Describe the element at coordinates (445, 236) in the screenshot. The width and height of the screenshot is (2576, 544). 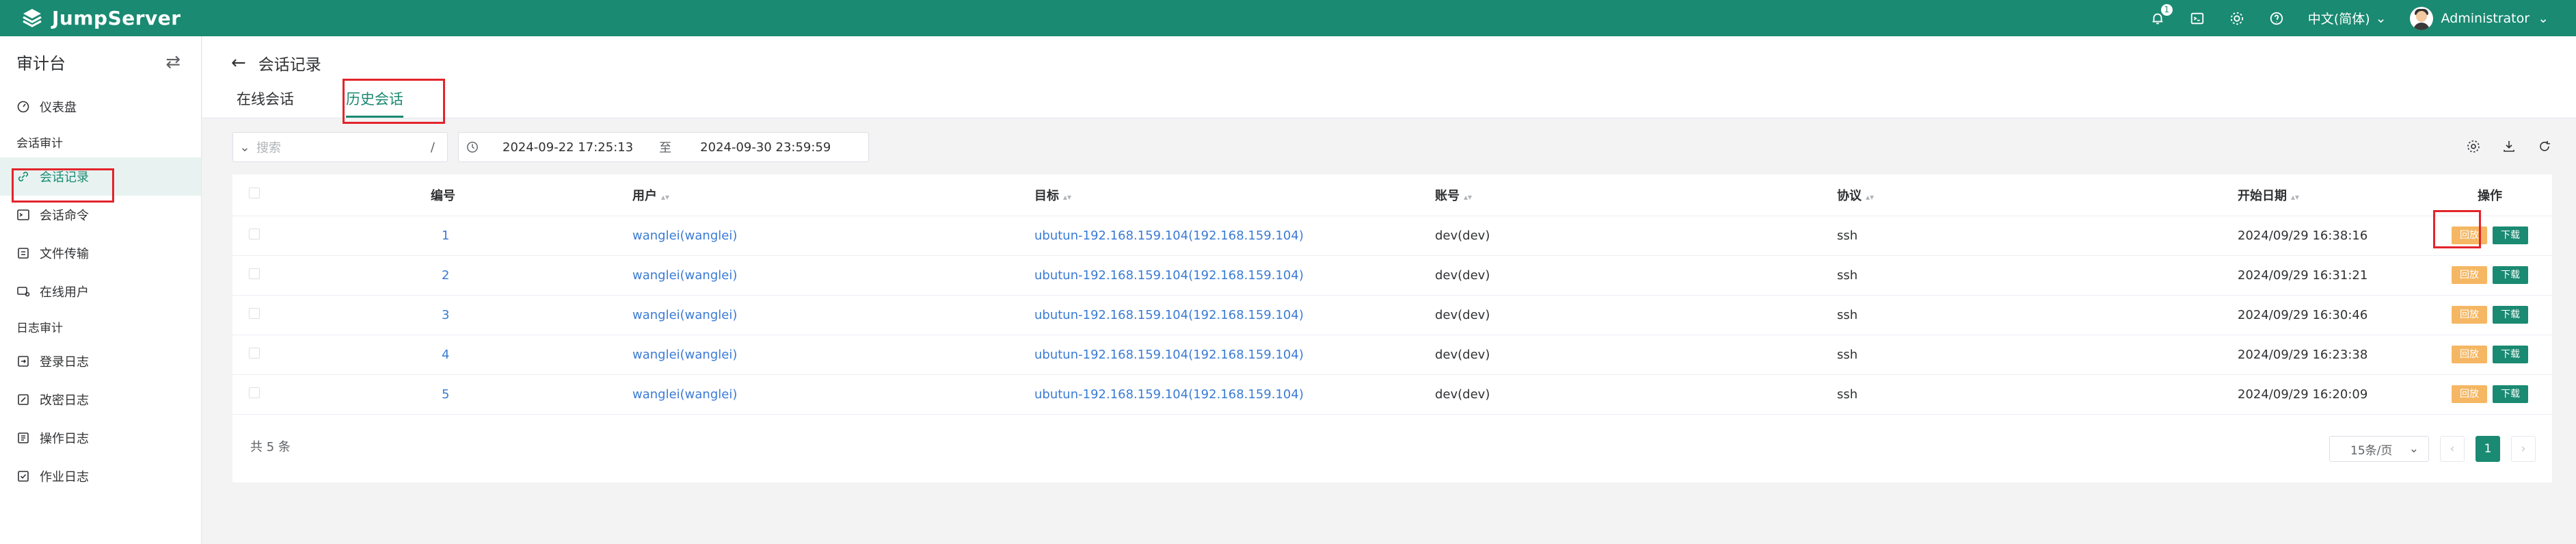
I see `session-id-link: 1` at that location.